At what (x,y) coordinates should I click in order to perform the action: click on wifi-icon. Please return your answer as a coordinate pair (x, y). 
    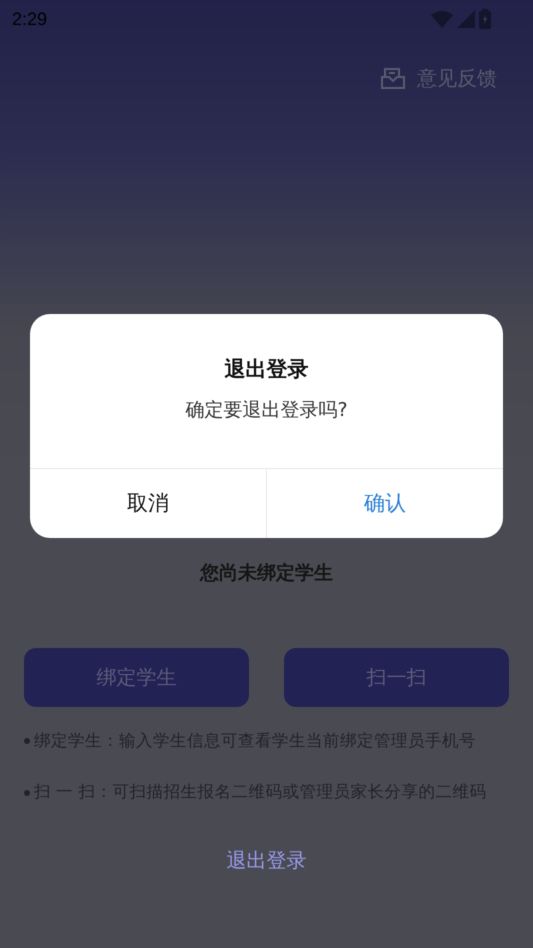
    Looking at the image, I should click on (442, 19).